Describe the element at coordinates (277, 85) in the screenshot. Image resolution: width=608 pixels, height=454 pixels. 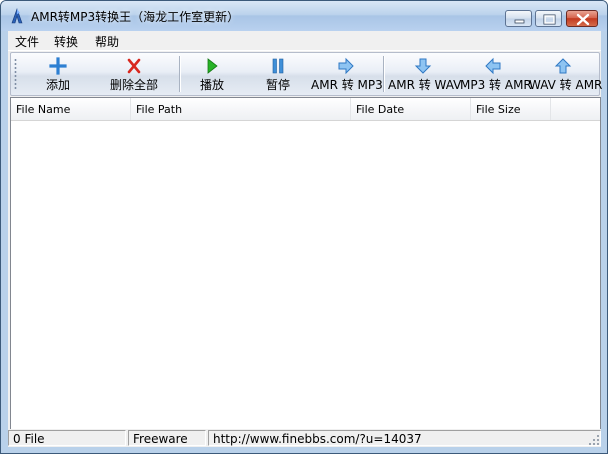
I see `pause-label: 暂停` at that location.